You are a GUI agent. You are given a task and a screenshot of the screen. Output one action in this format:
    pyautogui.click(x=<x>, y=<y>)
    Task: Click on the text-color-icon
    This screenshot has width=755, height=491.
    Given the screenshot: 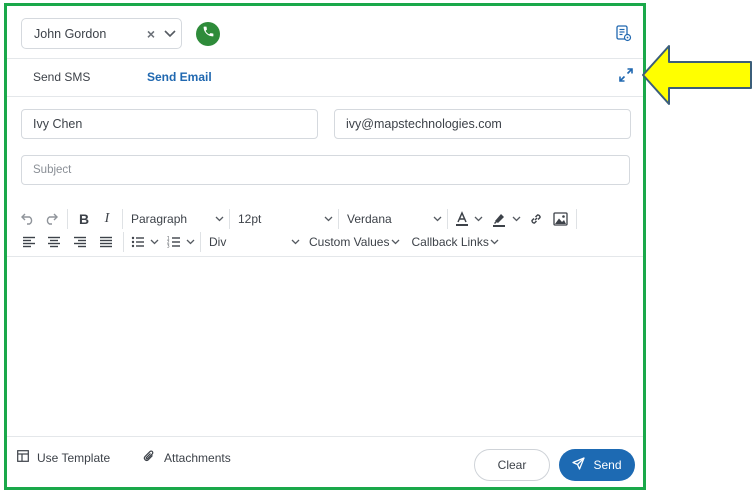 What is the action you would take?
    pyautogui.click(x=462, y=219)
    